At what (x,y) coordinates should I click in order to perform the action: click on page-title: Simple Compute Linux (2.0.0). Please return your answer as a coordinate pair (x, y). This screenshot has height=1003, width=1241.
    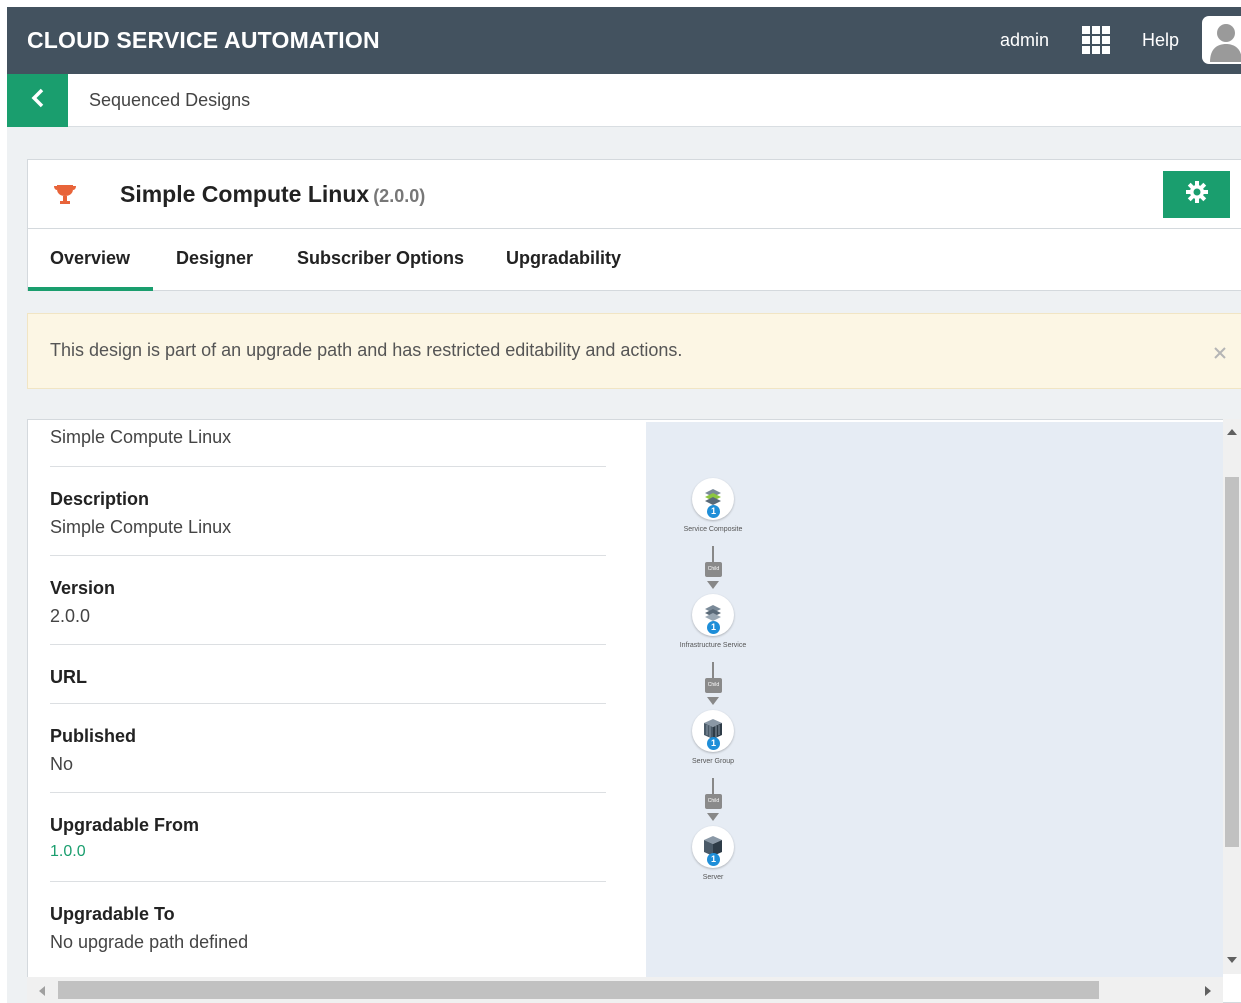
    Looking at the image, I should click on (272, 194).